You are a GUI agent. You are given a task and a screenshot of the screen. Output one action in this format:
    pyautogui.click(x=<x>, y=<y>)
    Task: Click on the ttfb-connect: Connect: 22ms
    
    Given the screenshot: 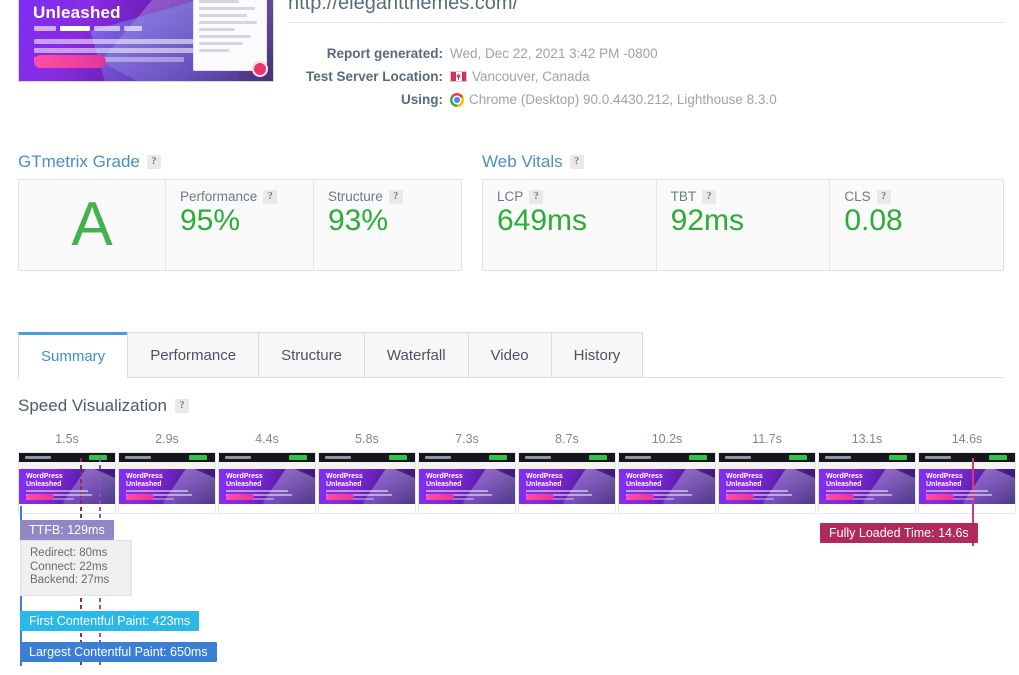 What is the action you would take?
    pyautogui.click(x=69, y=566)
    